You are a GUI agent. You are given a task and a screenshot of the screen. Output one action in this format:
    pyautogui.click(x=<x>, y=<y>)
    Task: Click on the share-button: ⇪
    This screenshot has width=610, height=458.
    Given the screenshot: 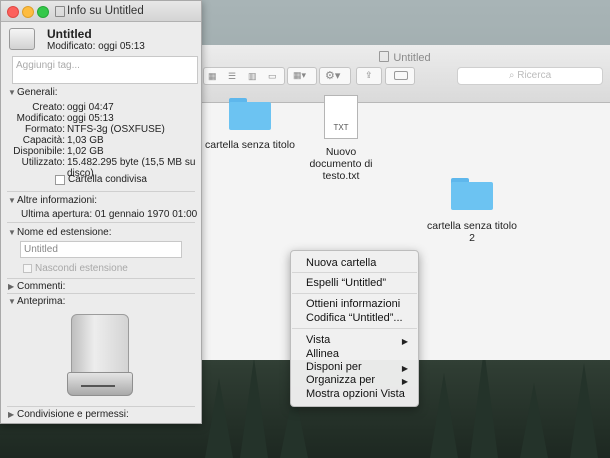 What is the action you would take?
    pyautogui.click(x=369, y=76)
    